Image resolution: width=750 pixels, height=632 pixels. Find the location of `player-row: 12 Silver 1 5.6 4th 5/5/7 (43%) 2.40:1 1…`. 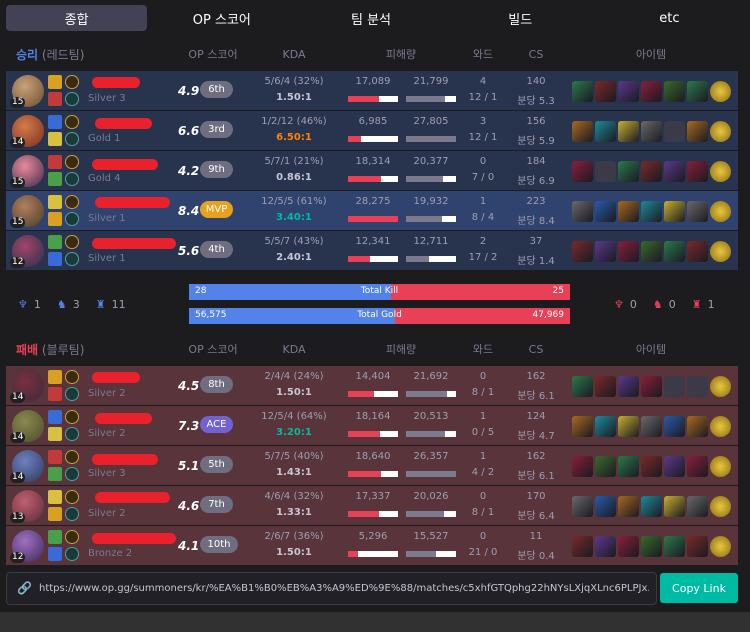

player-row: 12 Silver 1 5.6 4th 5/5/7 (43%) 2.40:1 1… is located at coordinates (372, 251).